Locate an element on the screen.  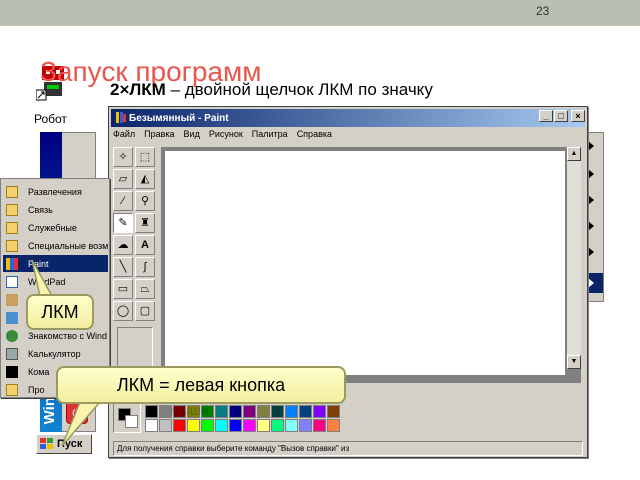
polygon-tool-icon: ⏢ is located at coordinates (145, 289).